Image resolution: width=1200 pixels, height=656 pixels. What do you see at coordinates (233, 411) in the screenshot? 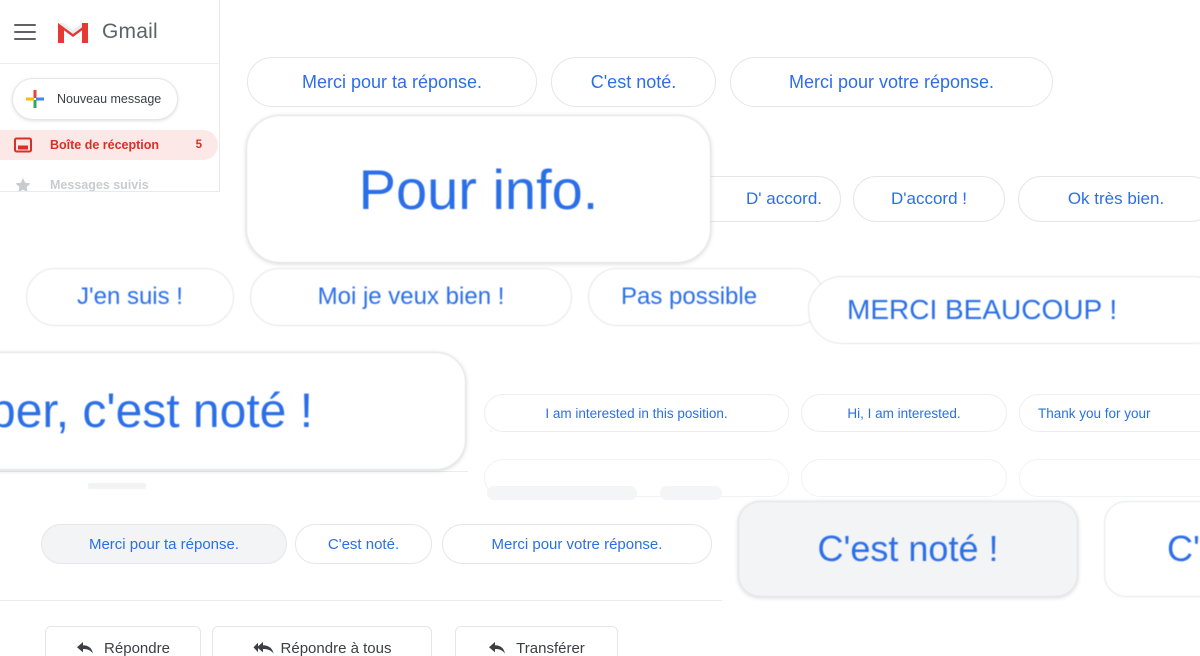
I see `smart-reply-chip-super-cest-note: per, c'est noté !` at bounding box center [233, 411].